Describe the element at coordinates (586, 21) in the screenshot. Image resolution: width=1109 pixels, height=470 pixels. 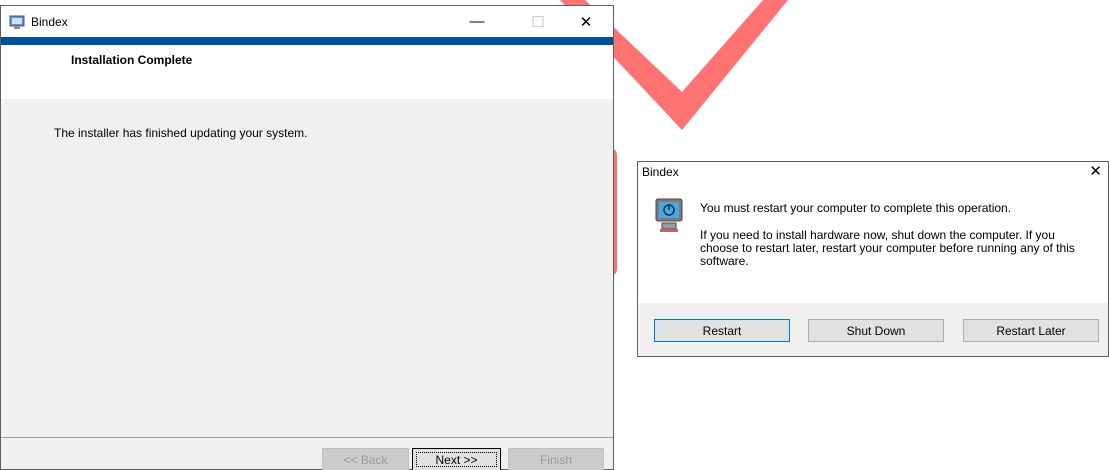
I see `close-button: ✕` at that location.